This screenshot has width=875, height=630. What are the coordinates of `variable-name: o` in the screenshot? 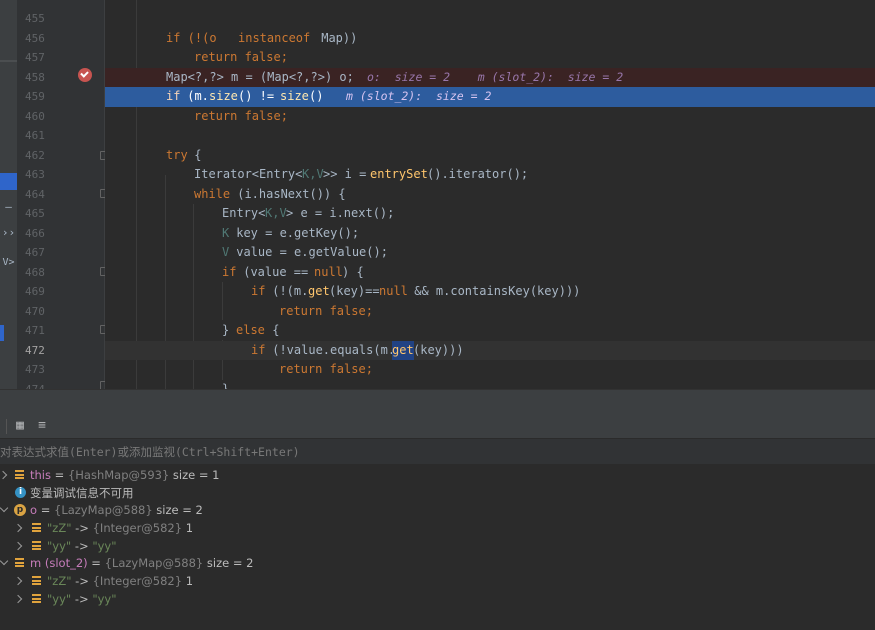 It's located at (34, 510).